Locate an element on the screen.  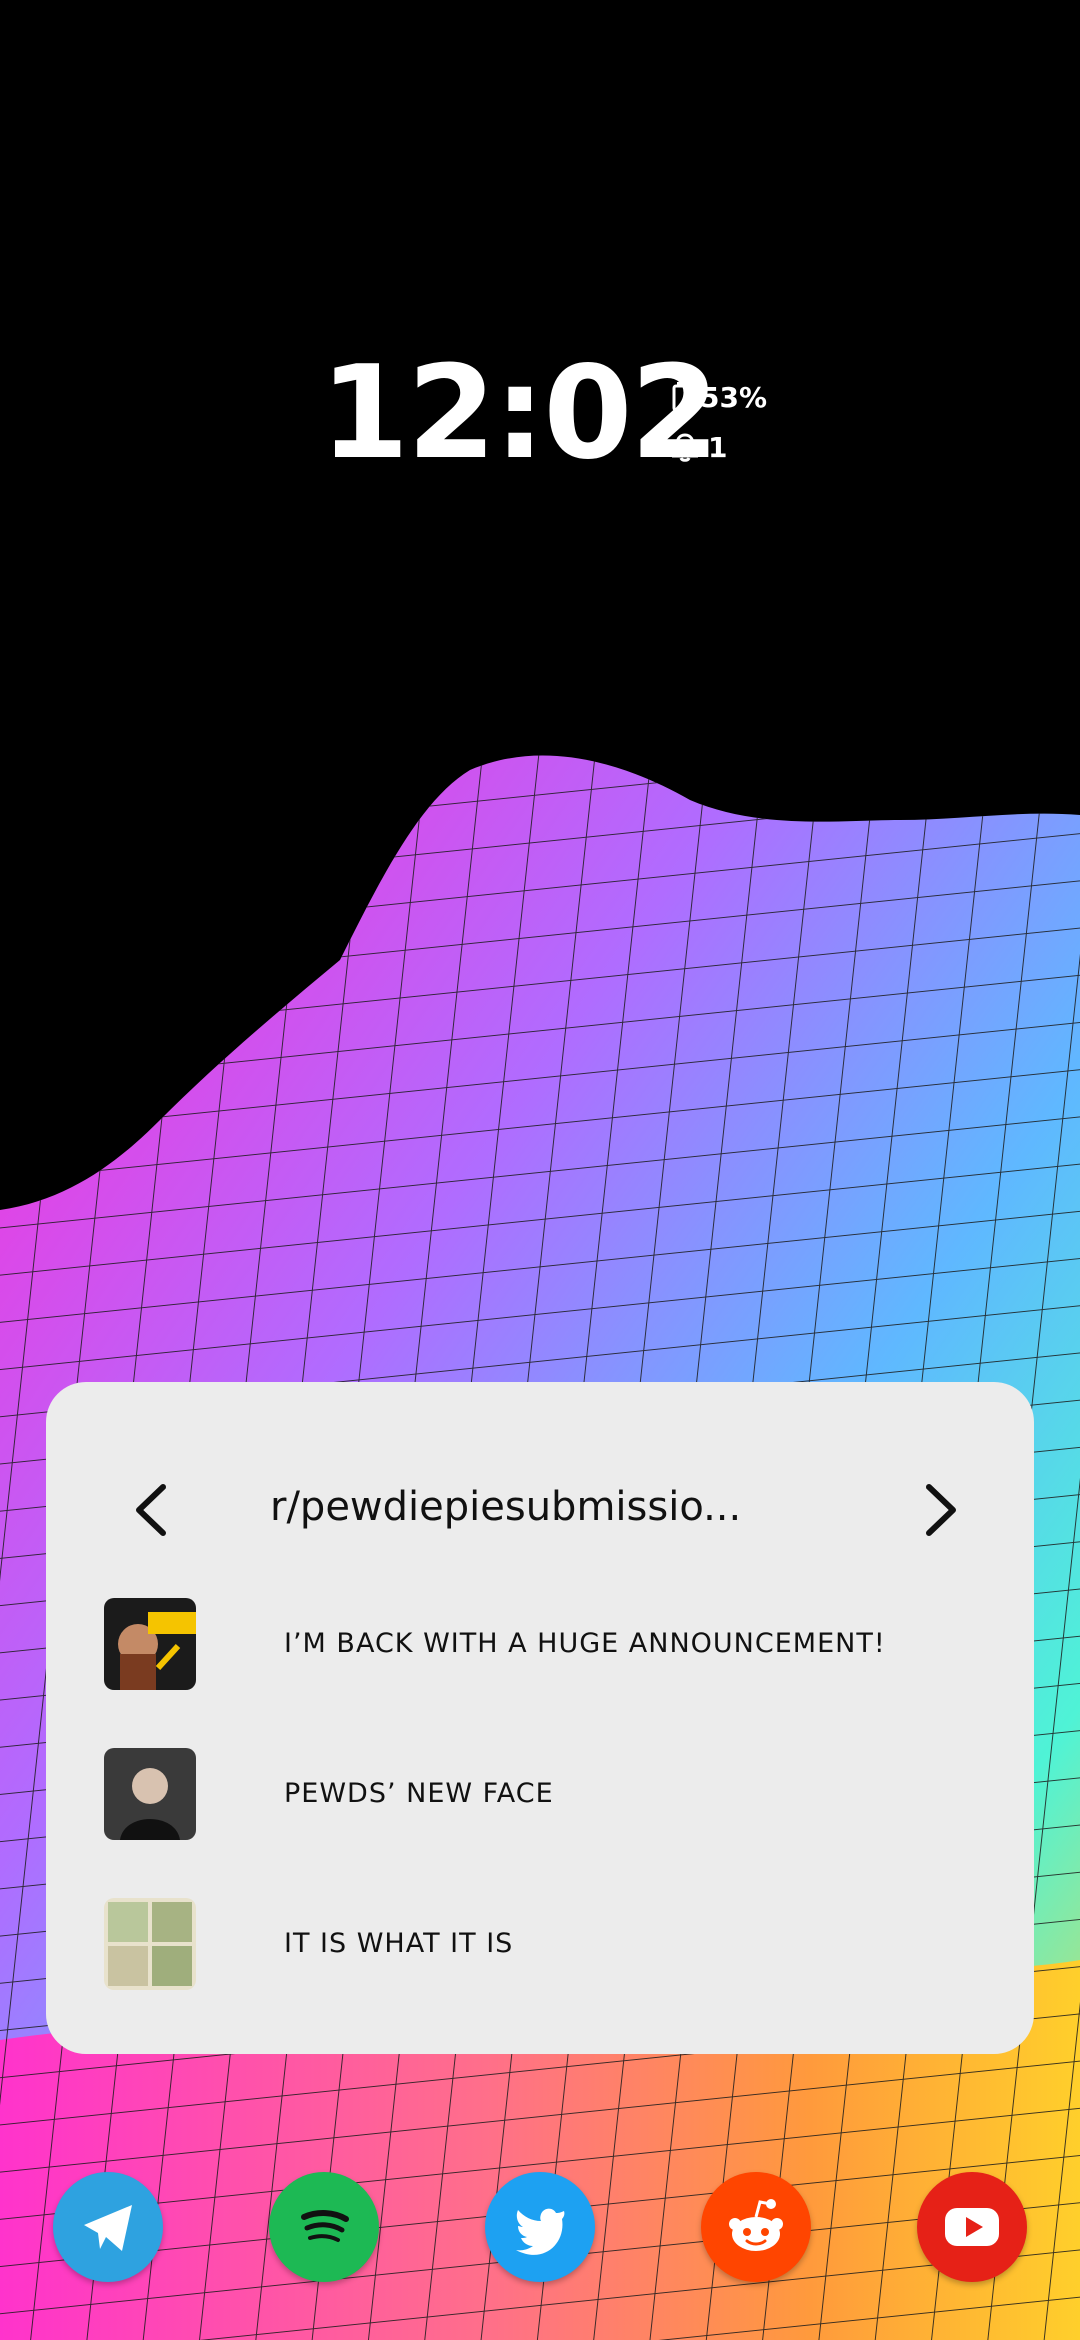
twitter-app is located at coordinates (540, 2227).